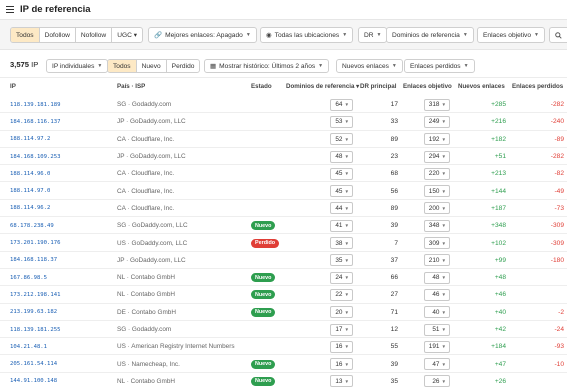  Describe the element at coordinates (322, 86) in the screenshot. I see `column-ref-domains: Dominios de referencia ▾` at that location.